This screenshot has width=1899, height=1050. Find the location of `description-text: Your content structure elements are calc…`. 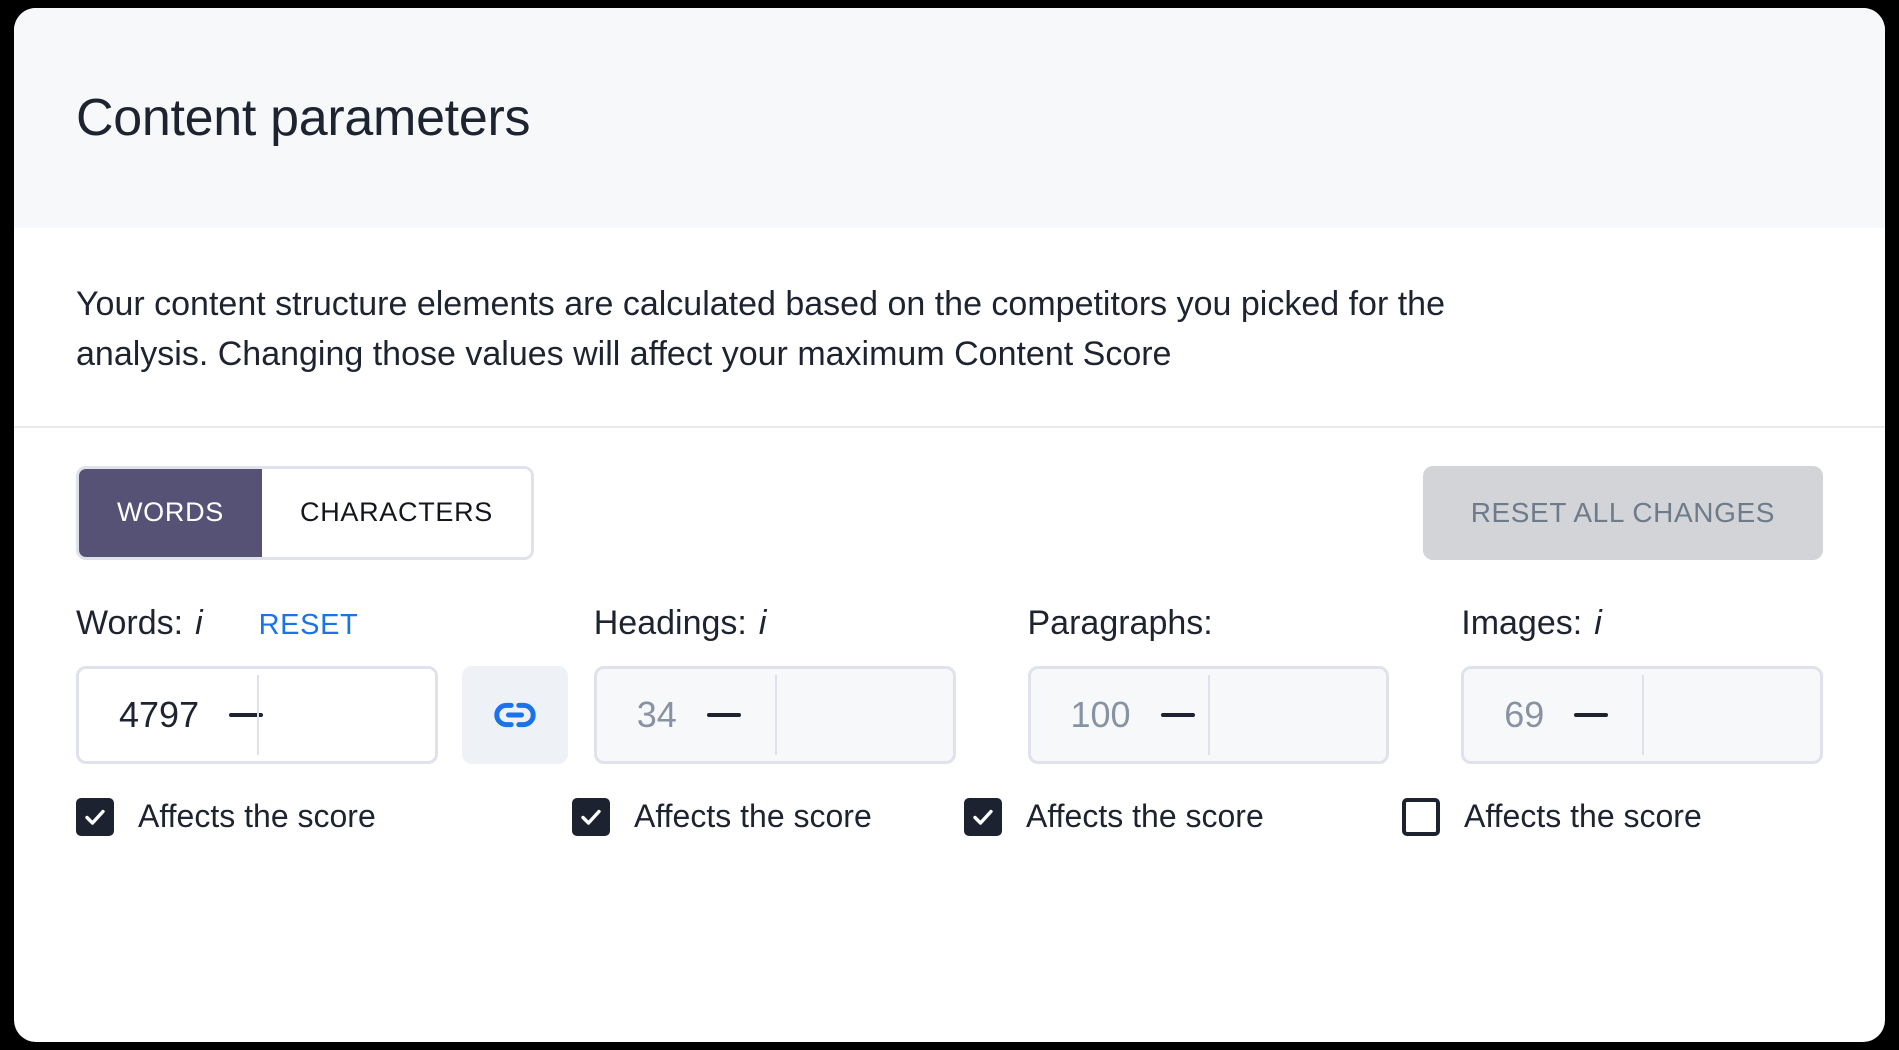

description-text: Your content structure elements are calc… is located at coordinates (760, 329).